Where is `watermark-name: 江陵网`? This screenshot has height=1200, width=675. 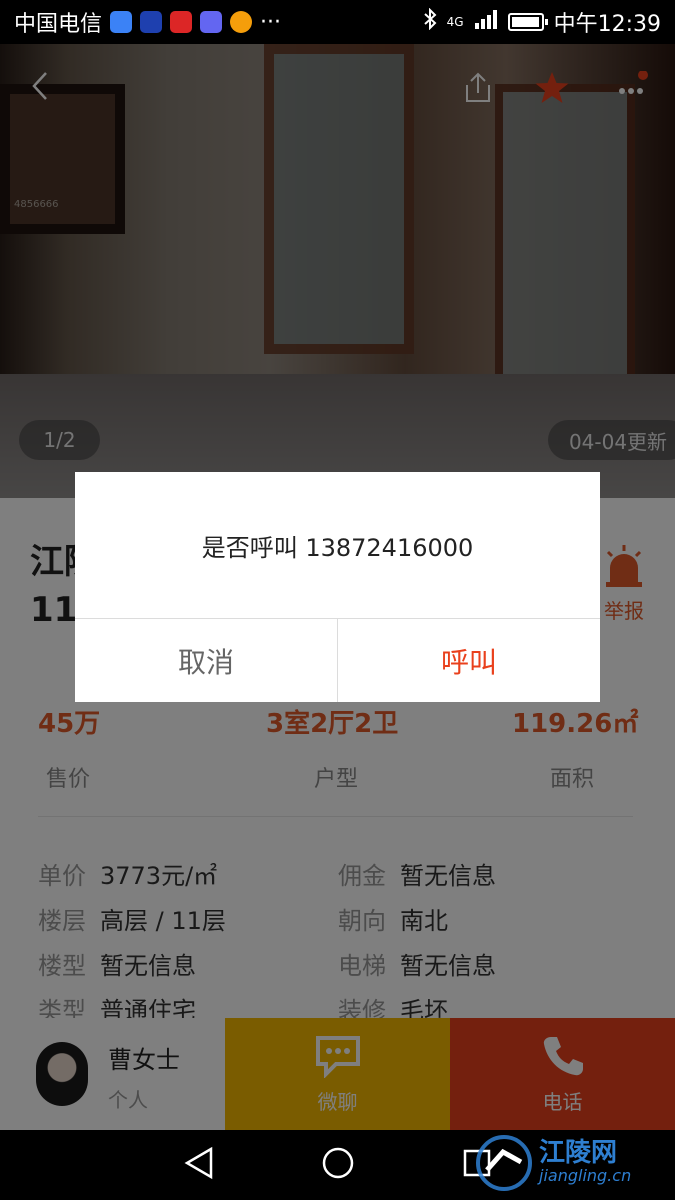
watermark-name: 江陵网 is located at coordinates (578, 1153).